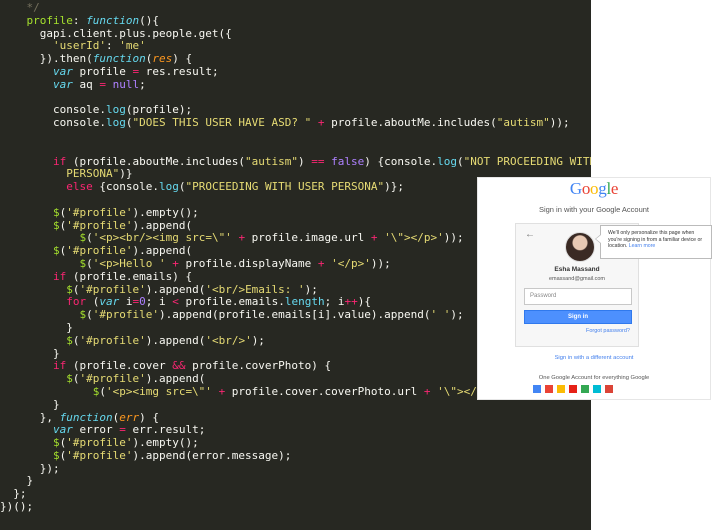  I want to click on code-token: ) {, so click(182, 59).